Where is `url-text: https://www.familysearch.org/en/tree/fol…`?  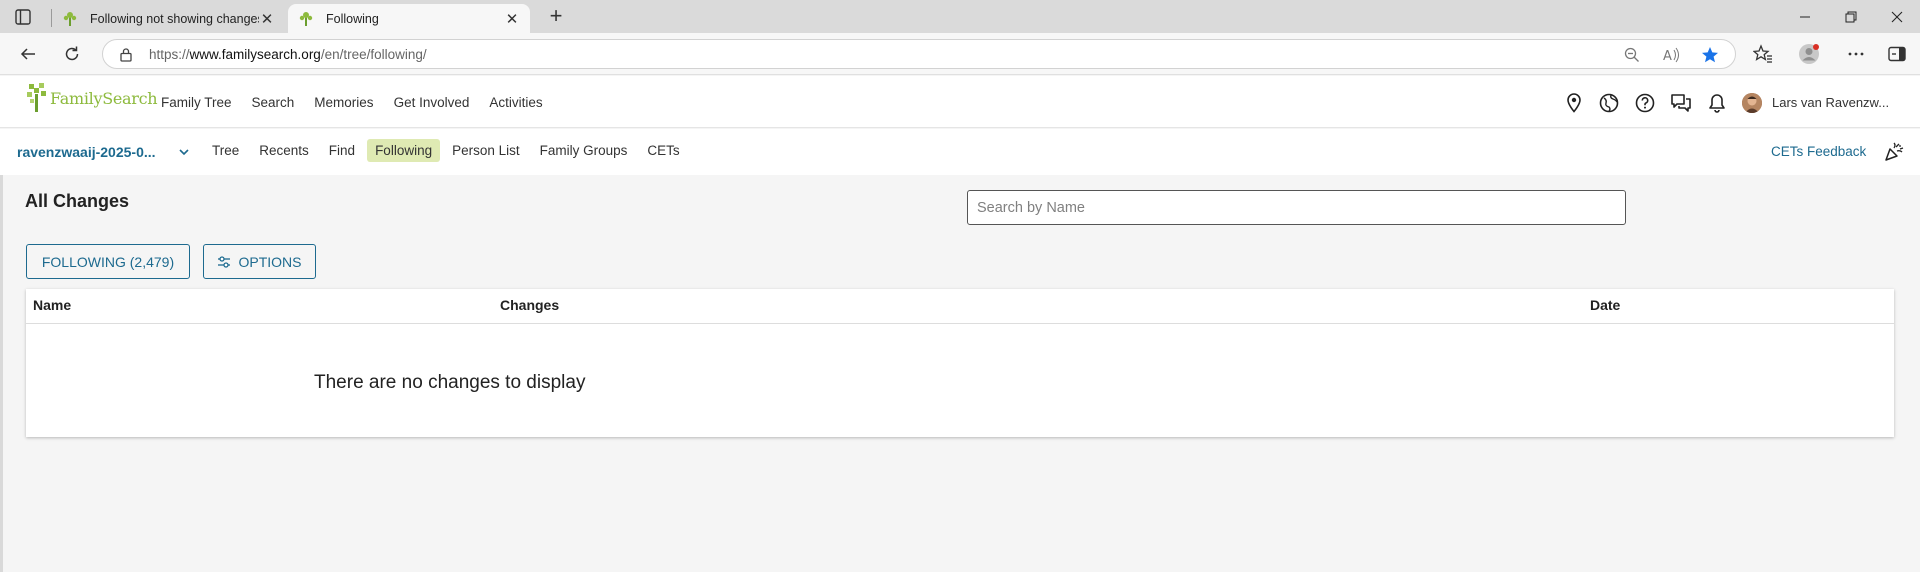
url-text: https://www.familysearch.org/en/tree/fol… is located at coordinates (288, 54).